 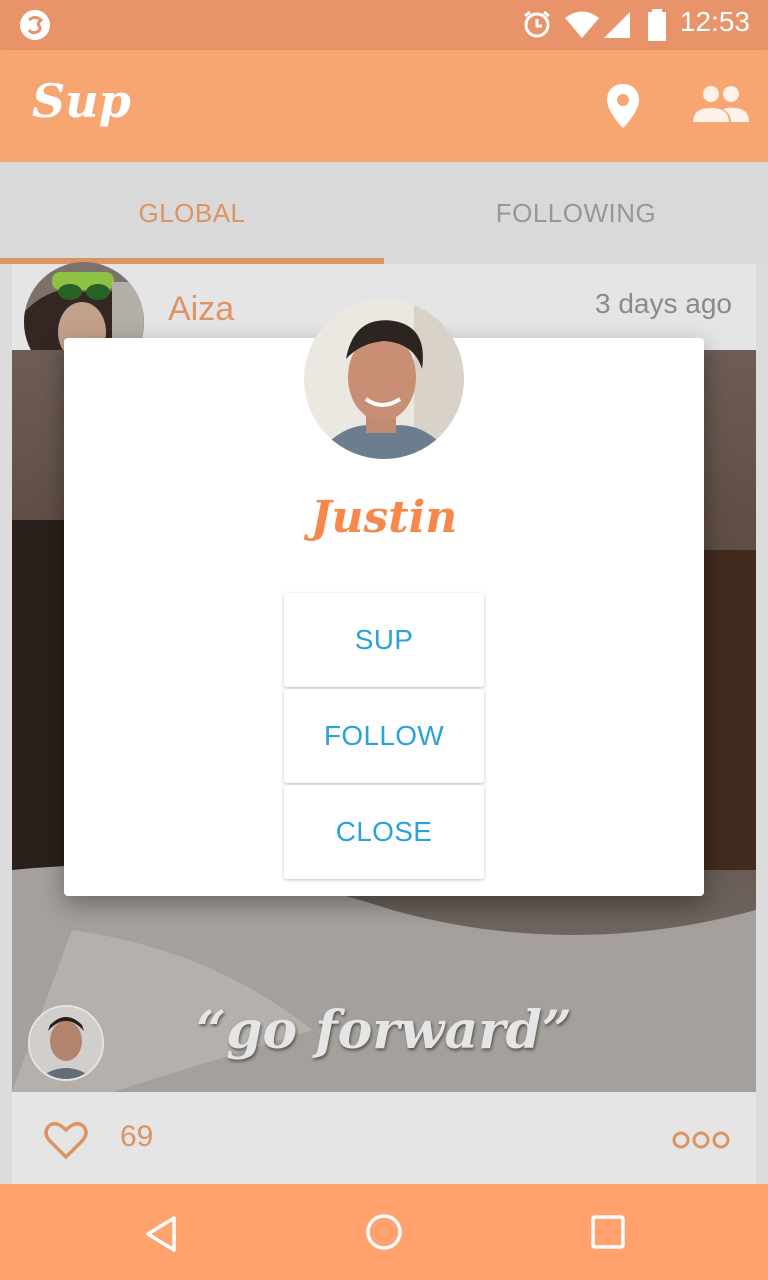 What do you see at coordinates (537, 24) in the screenshot?
I see `alarm-icon` at bounding box center [537, 24].